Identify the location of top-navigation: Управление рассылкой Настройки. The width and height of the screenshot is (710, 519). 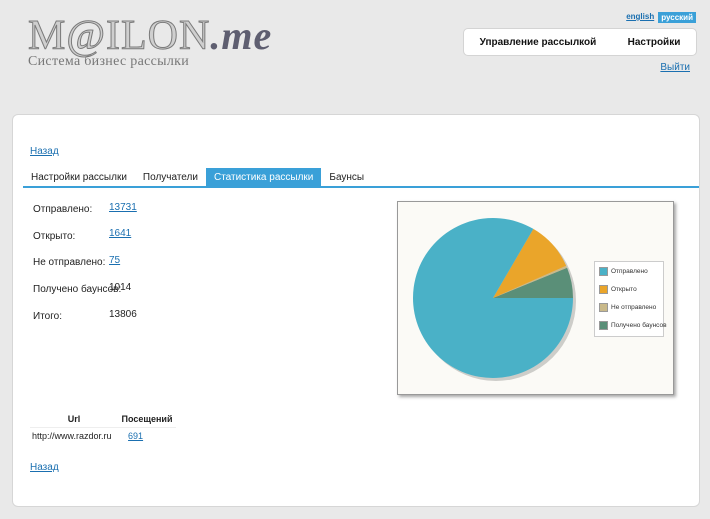
(580, 42).